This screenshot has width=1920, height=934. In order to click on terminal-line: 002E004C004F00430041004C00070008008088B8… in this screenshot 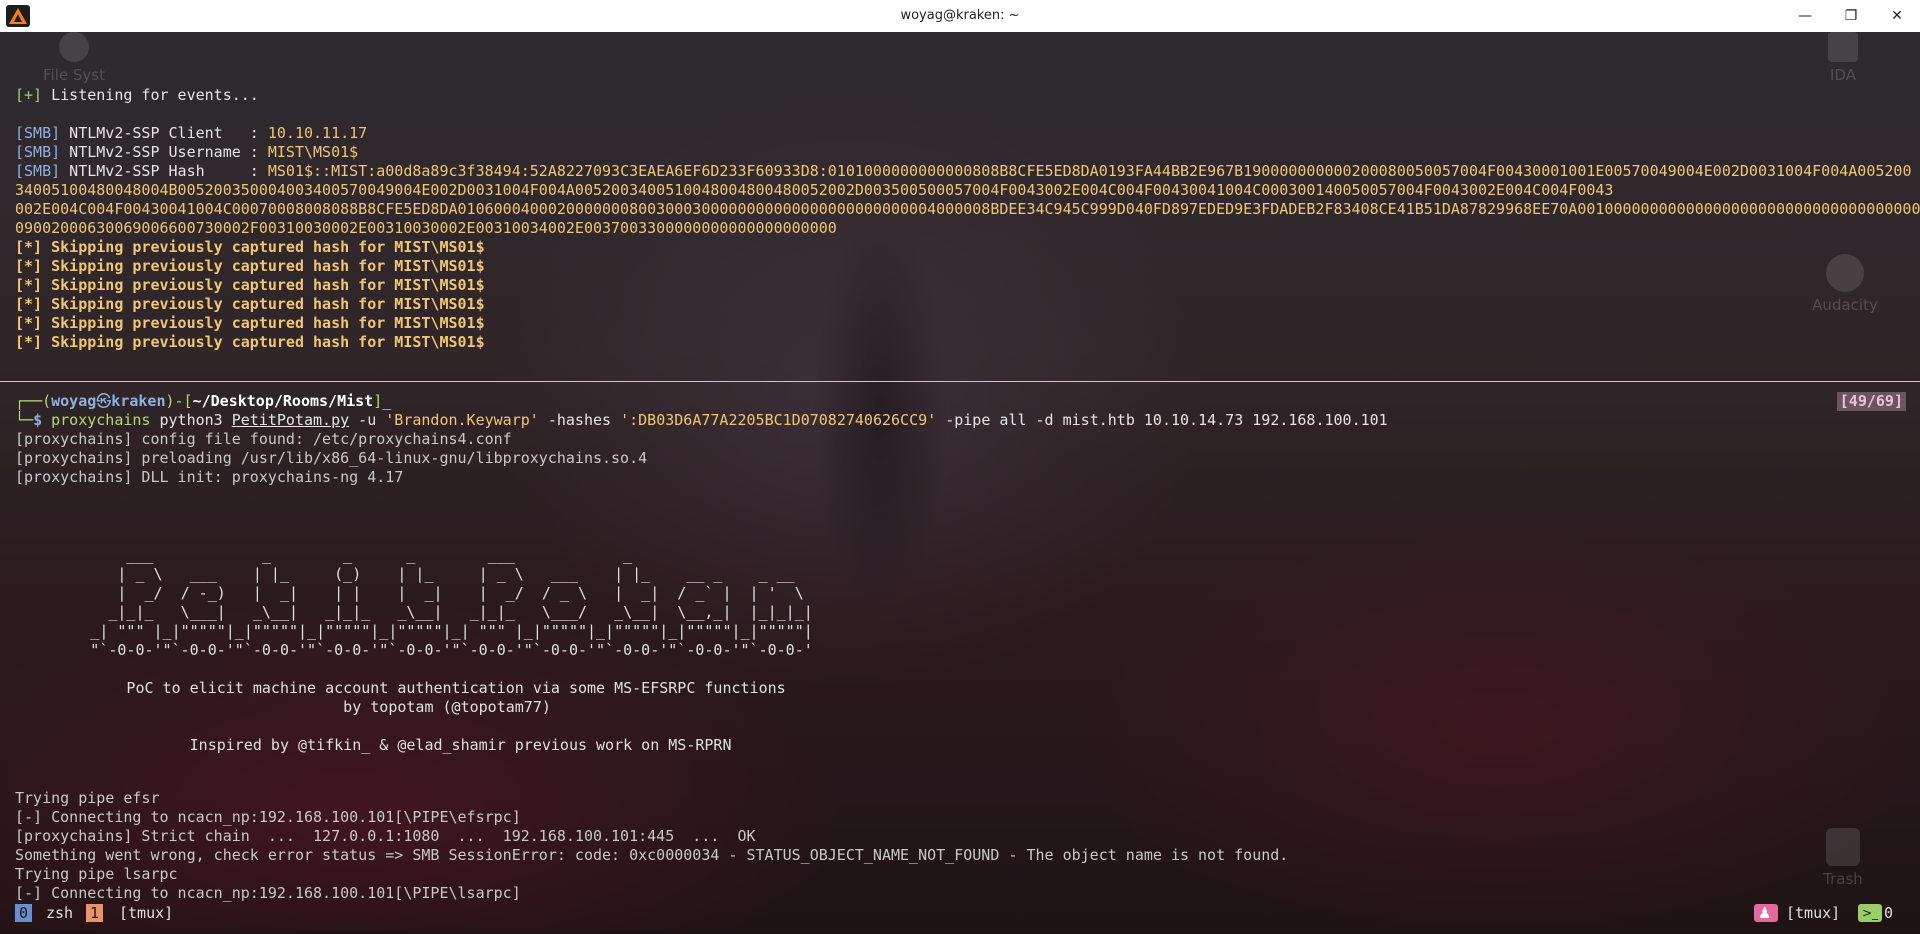, I will do `click(967, 209)`.